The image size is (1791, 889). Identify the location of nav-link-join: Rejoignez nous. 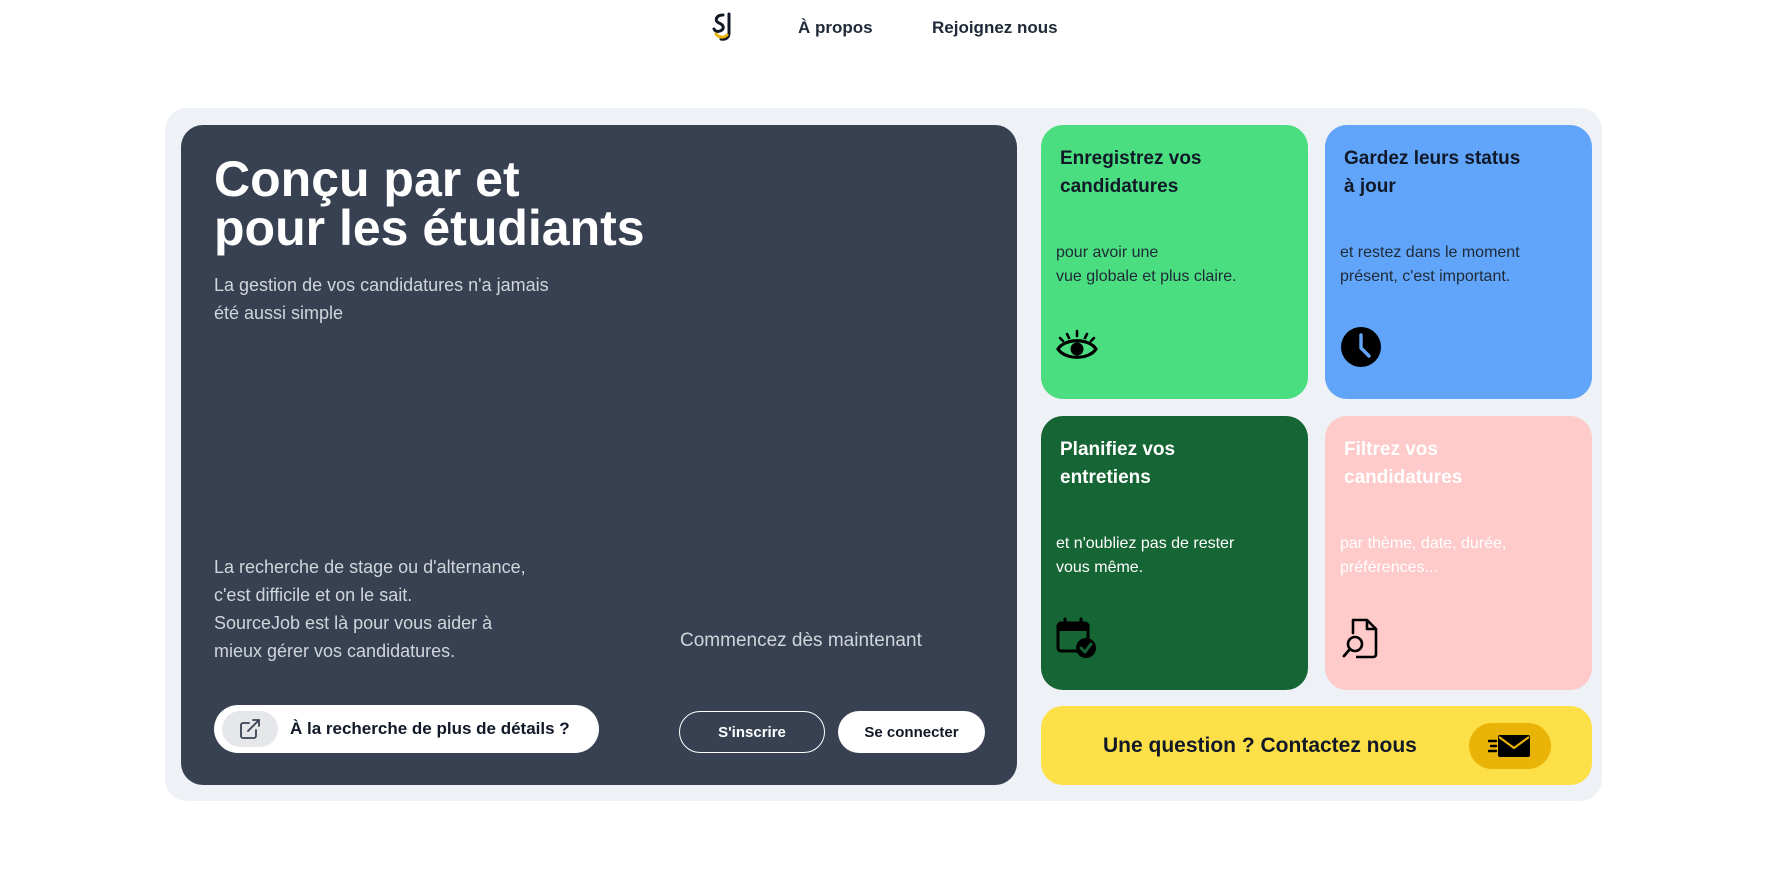
(995, 28).